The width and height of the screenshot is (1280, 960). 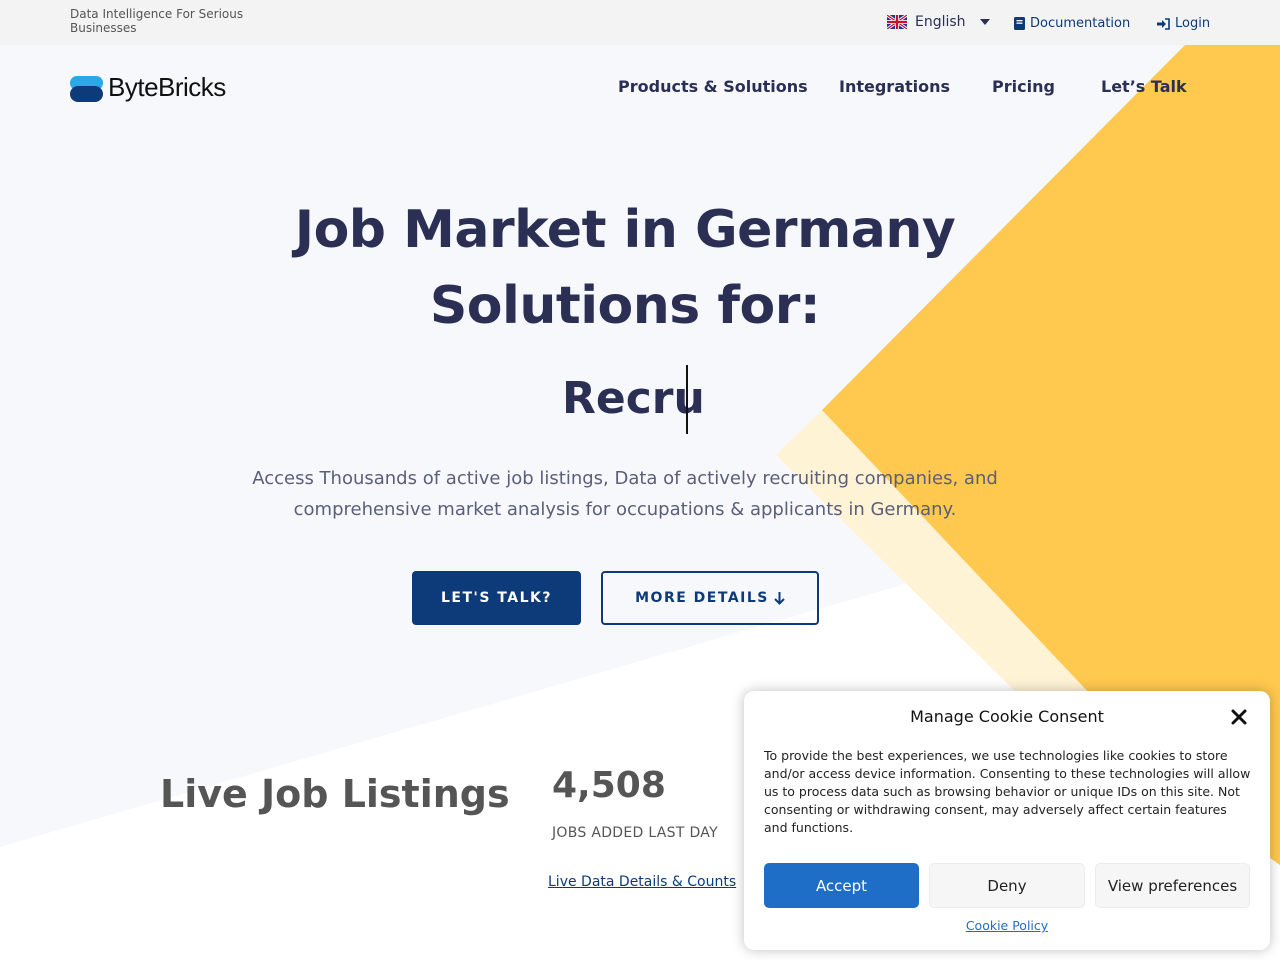 What do you see at coordinates (625, 306) in the screenshot?
I see `hero-title-line-2: Solutions for:` at bounding box center [625, 306].